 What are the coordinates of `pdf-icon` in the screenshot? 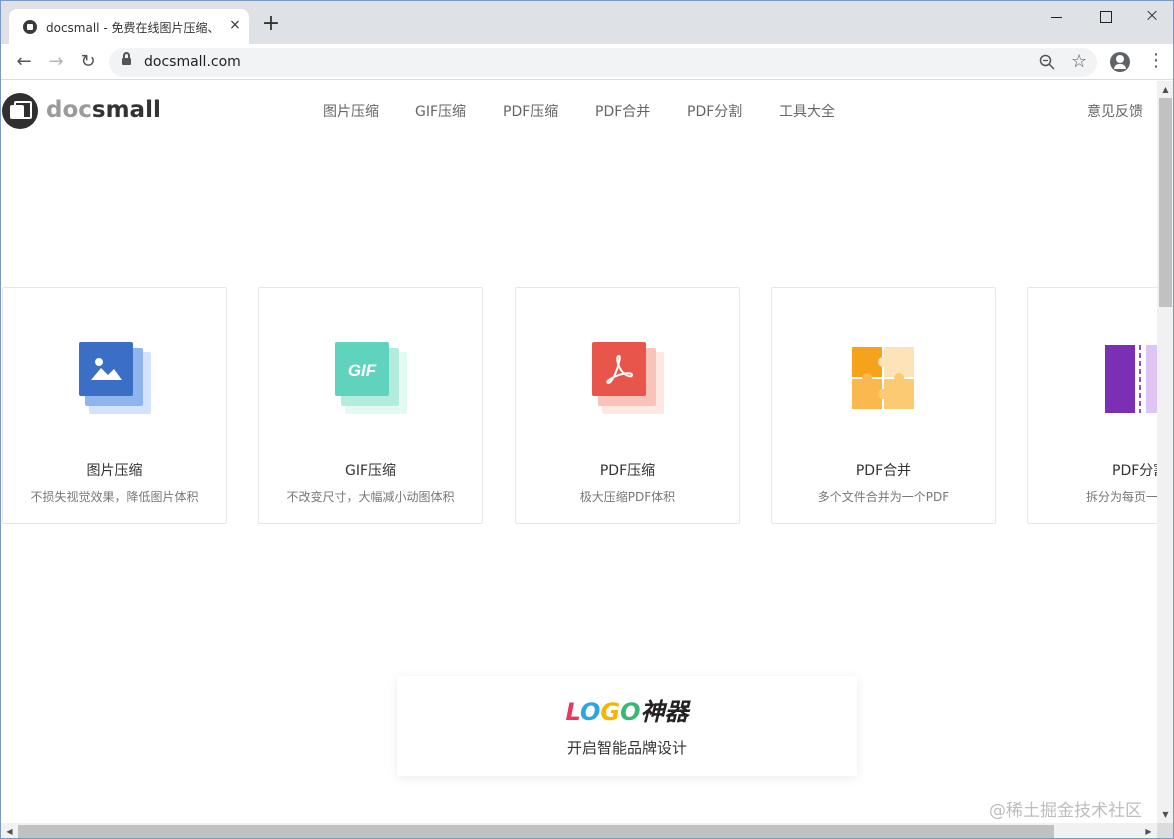 It's located at (628, 378).